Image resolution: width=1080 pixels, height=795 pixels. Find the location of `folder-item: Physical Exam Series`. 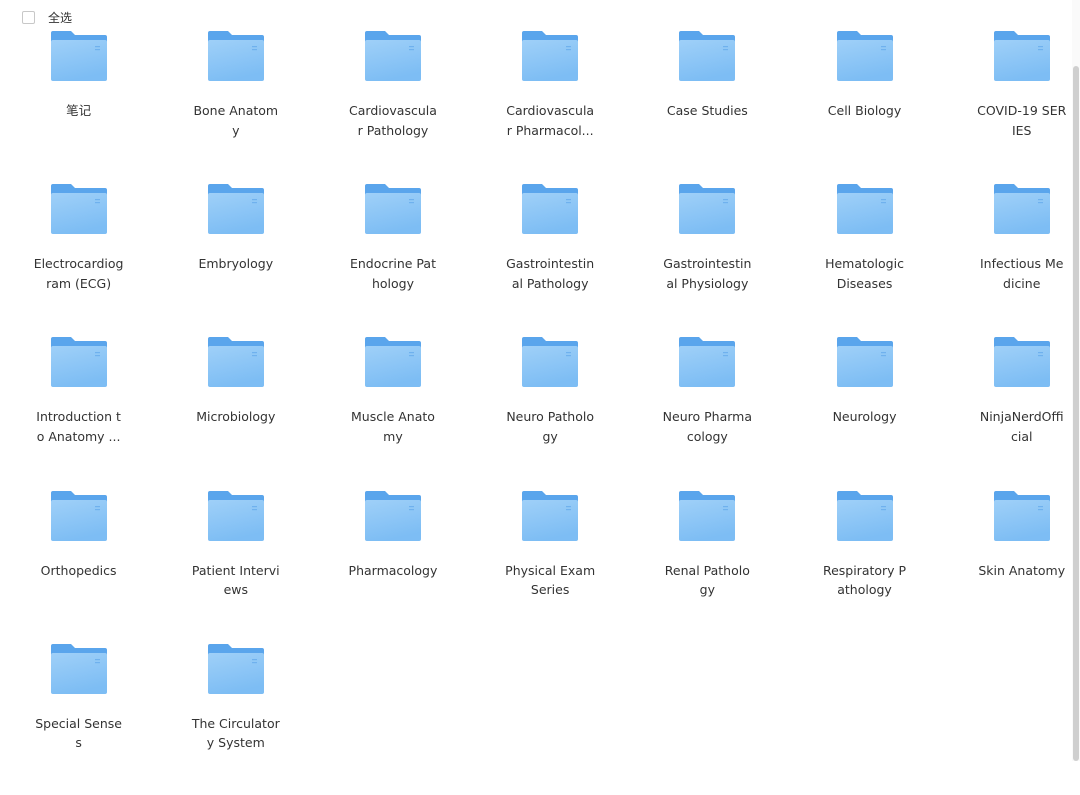

folder-item: Physical Exam Series is located at coordinates (550, 565).